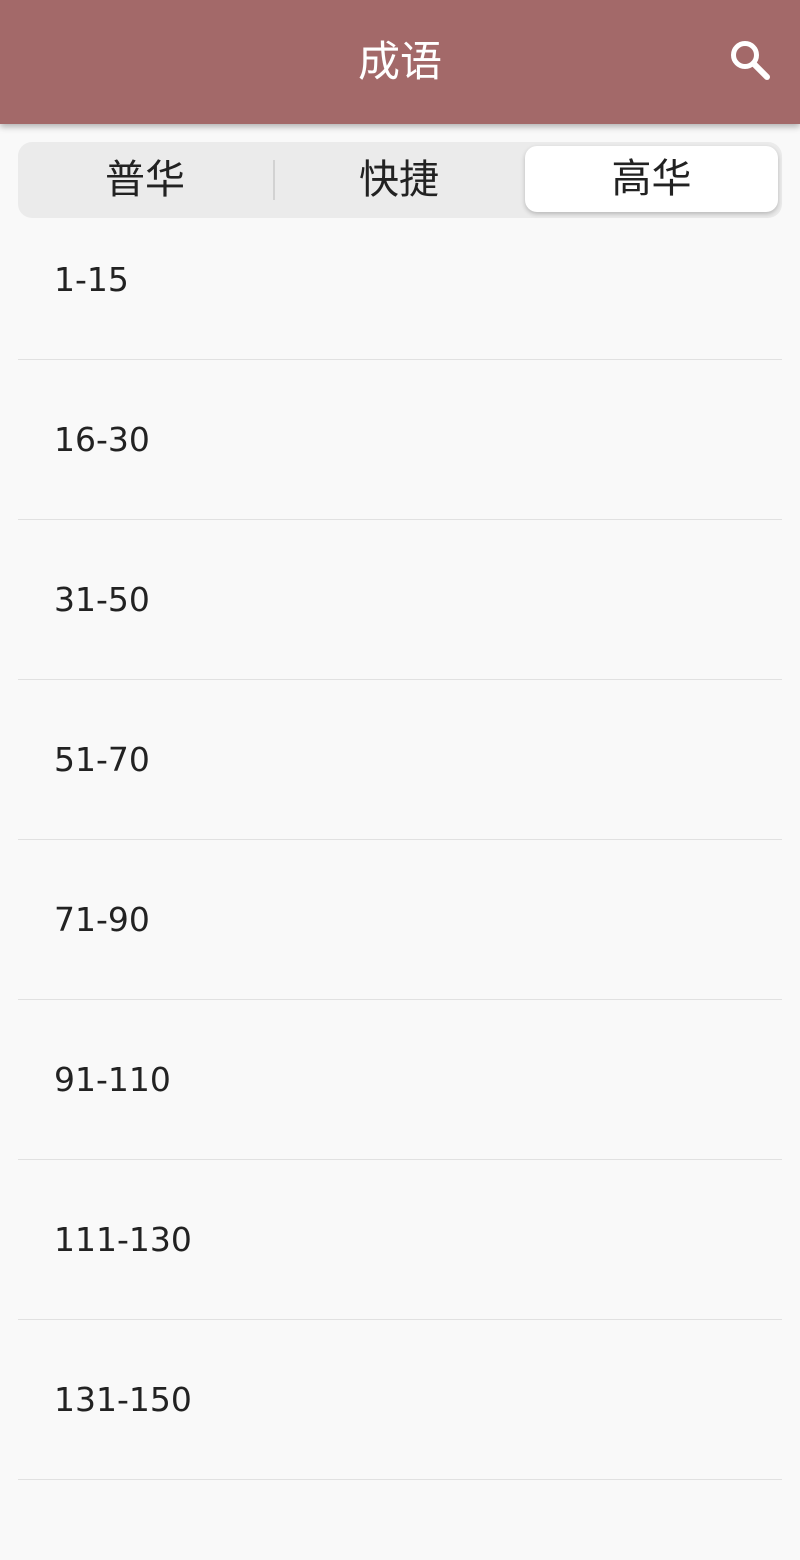 The height and width of the screenshot is (1560, 800). What do you see at coordinates (400, 1240) in the screenshot?
I see `list-item: 111-130` at bounding box center [400, 1240].